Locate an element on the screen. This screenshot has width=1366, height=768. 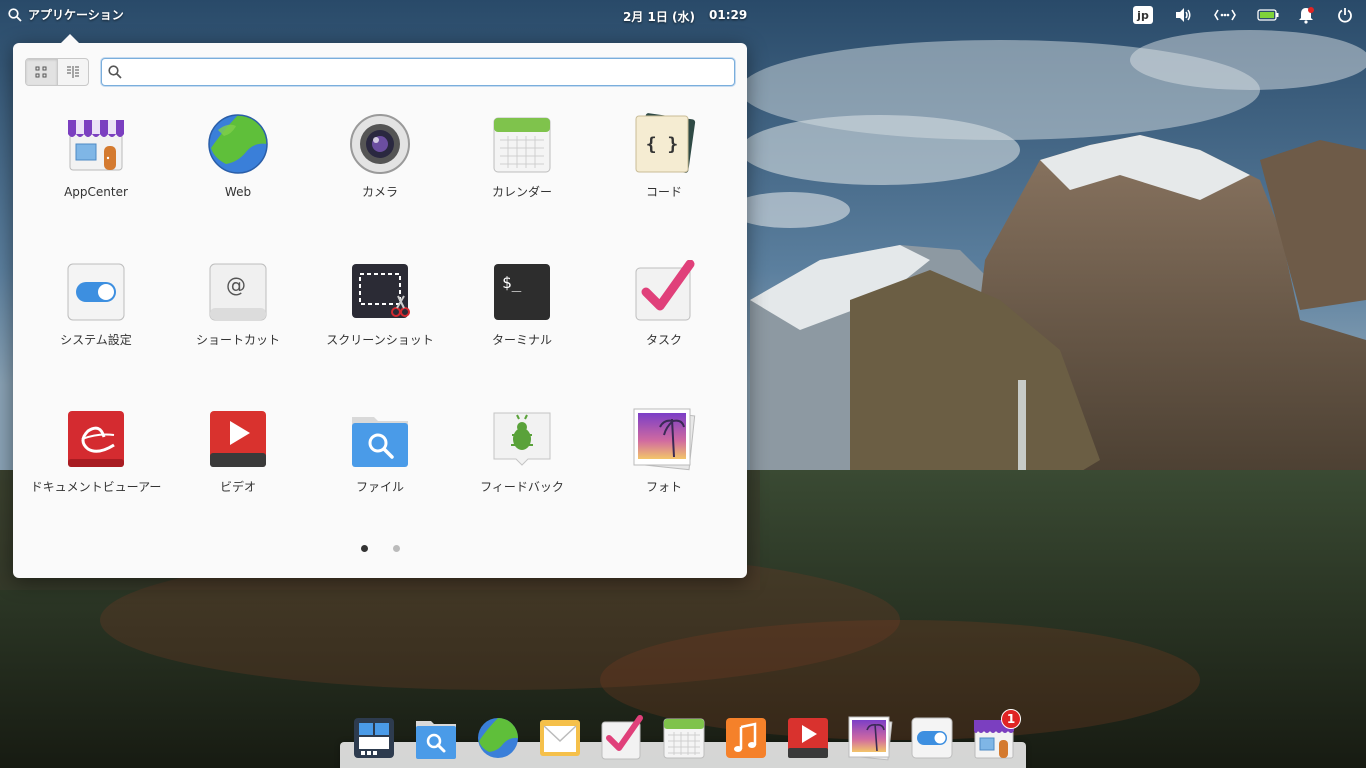
search-field is located at coordinates (418, 72).